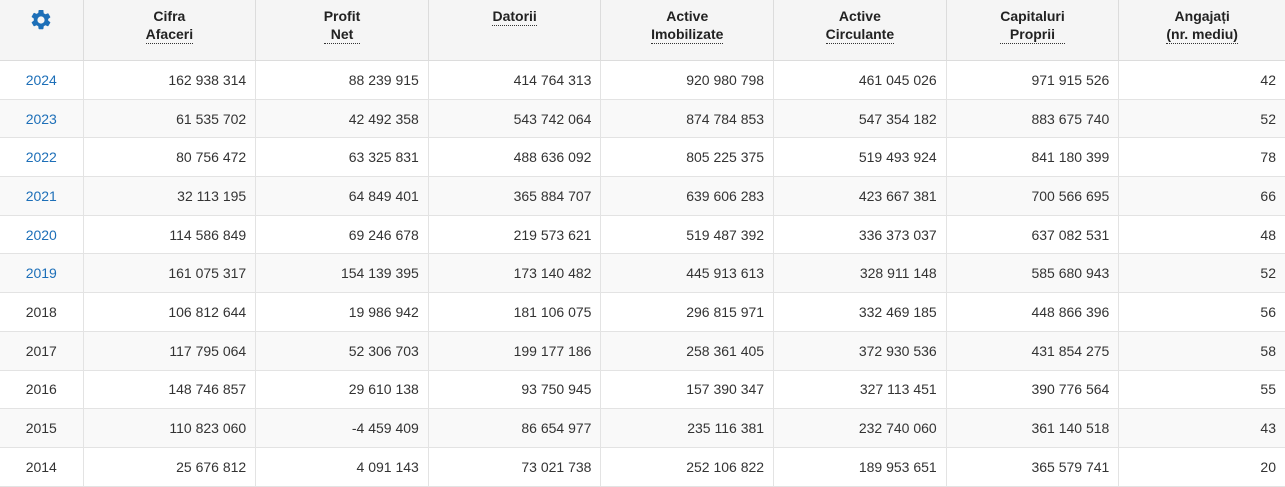 This screenshot has height=487, width=1285. I want to click on value-cell: 106 812 644, so click(170, 312).